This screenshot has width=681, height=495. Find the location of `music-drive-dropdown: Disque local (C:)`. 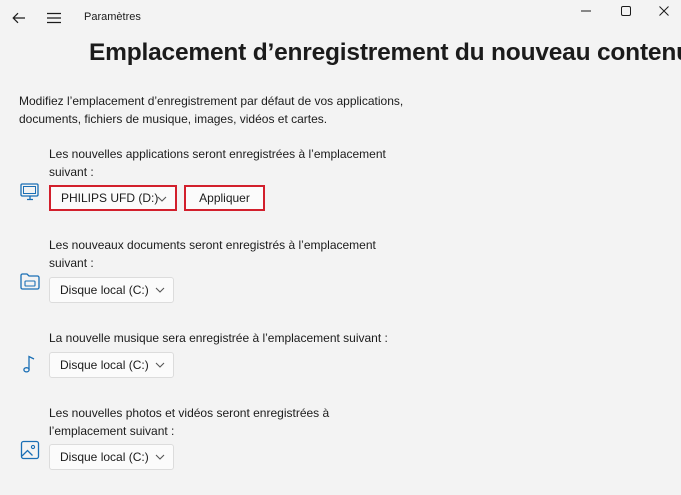

music-drive-dropdown: Disque local (C:) is located at coordinates (111, 365).